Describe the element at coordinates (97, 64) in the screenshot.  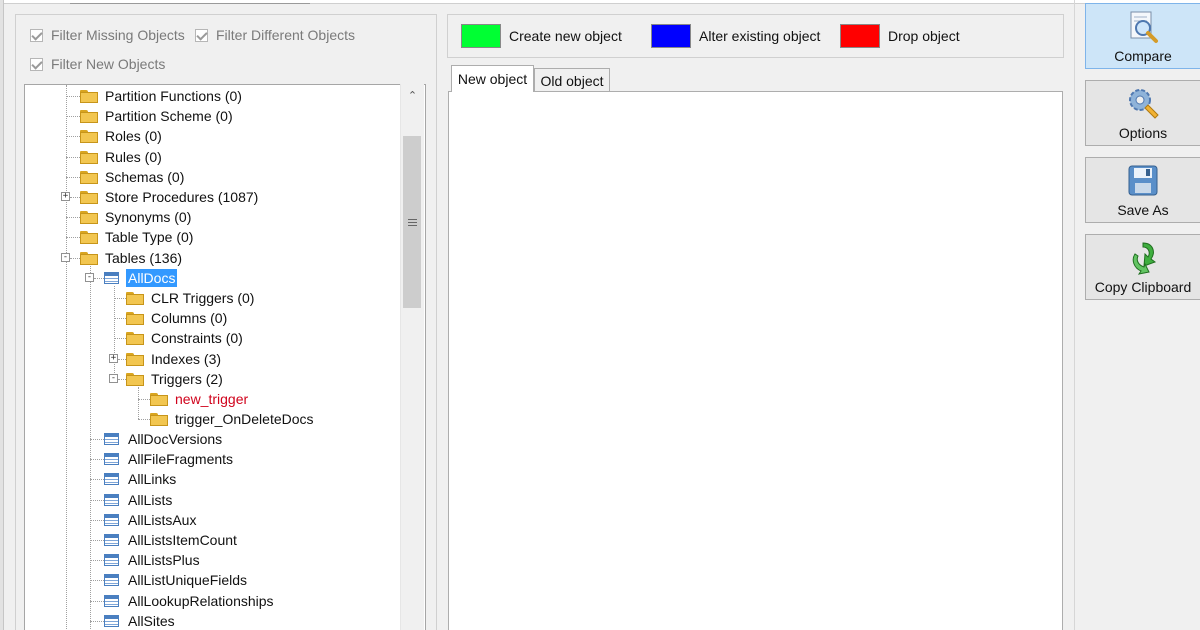
I see `filter-new-checkbox: Filter New Objects` at that location.